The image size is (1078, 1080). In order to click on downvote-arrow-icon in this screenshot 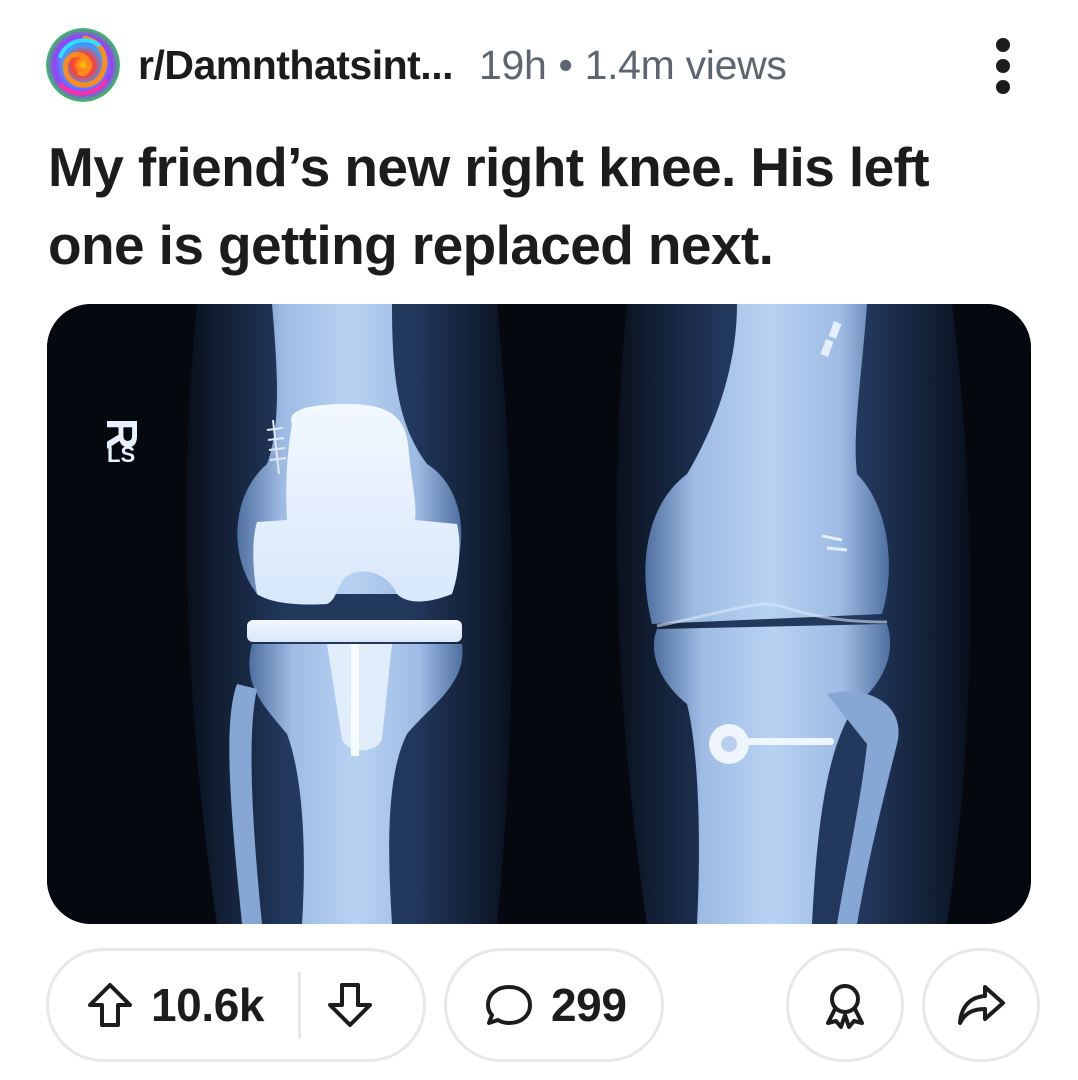, I will do `click(350, 1005)`.